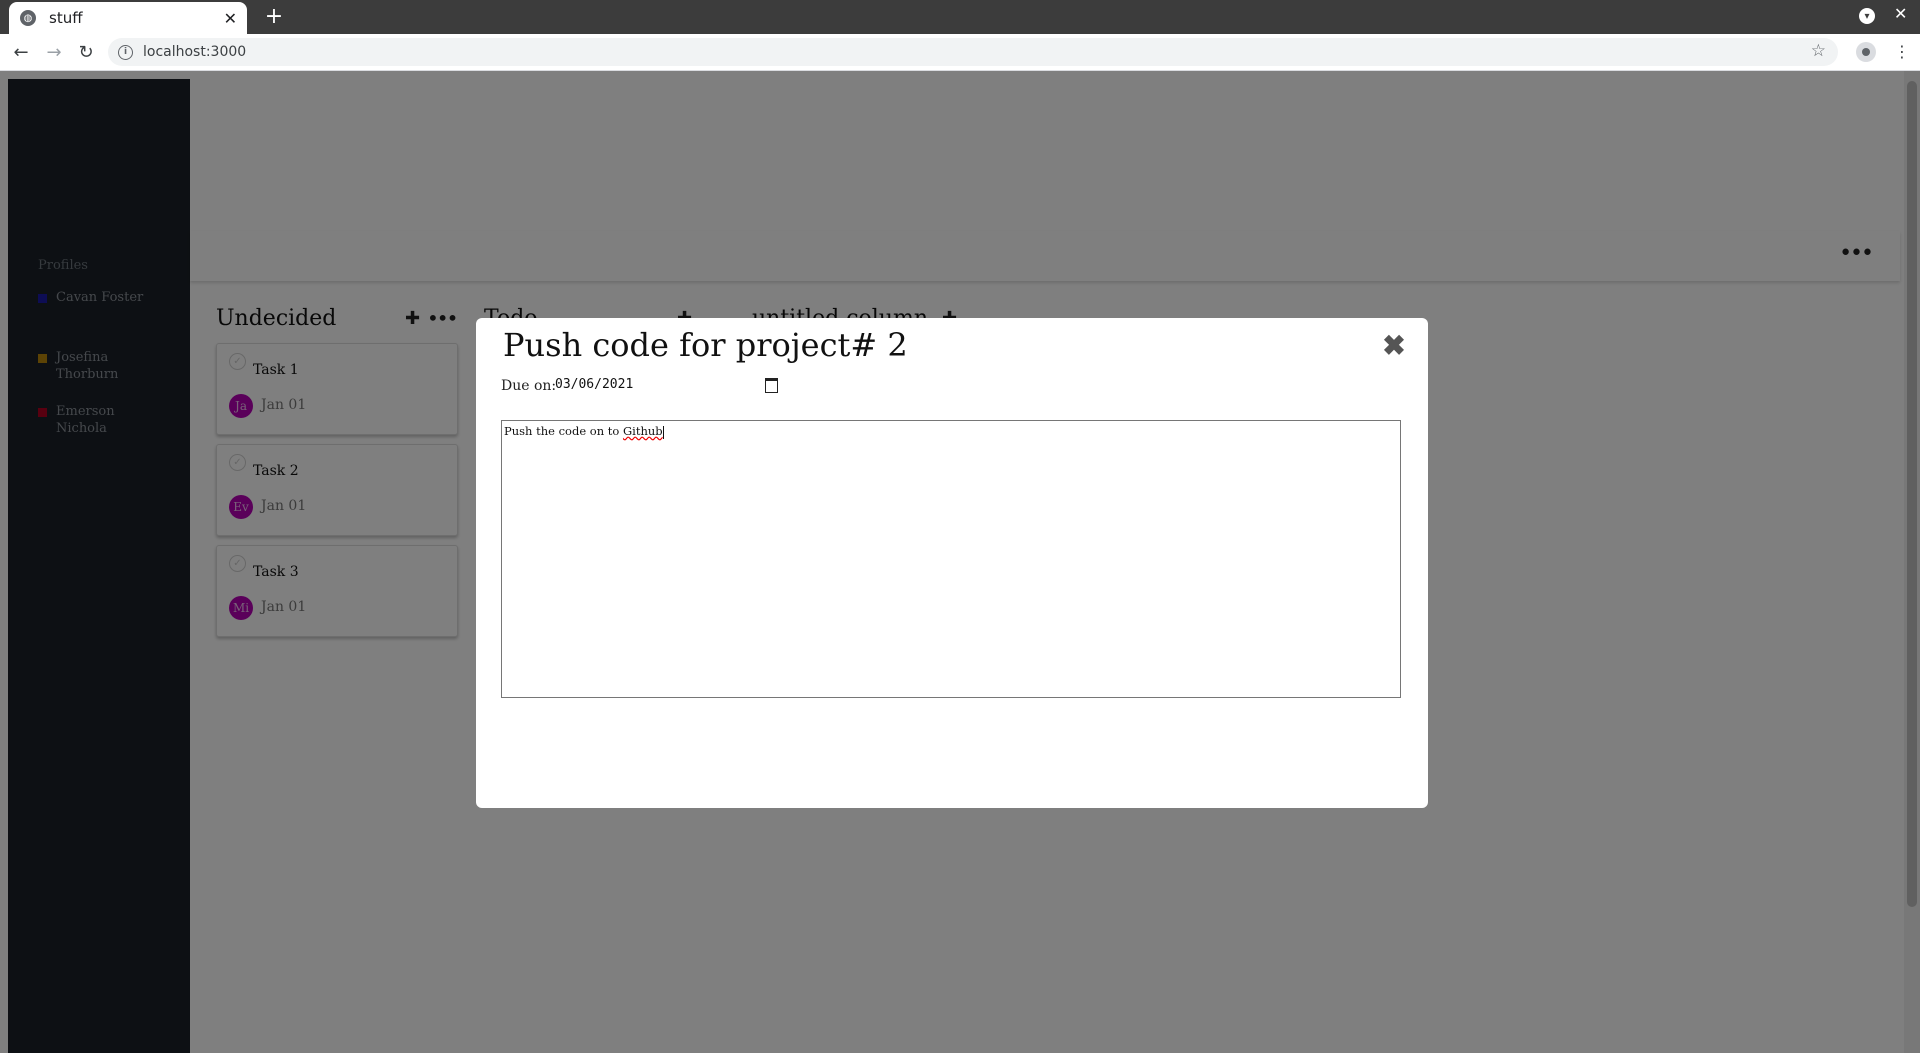 Image resolution: width=1920 pixels, height=1053 pixels. I want to click on close-tab-icon: ✕, so click(230, 18).